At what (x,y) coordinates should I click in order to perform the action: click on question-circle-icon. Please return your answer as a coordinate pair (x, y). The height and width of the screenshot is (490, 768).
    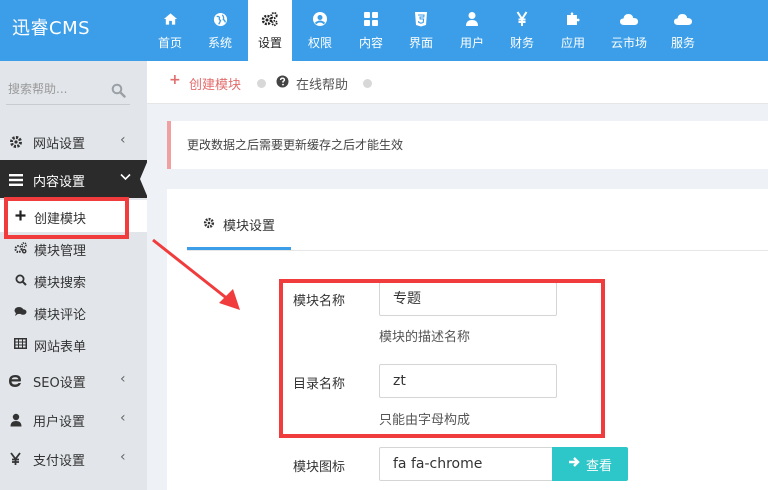
    Looking at the image, I should click on (282, 83).